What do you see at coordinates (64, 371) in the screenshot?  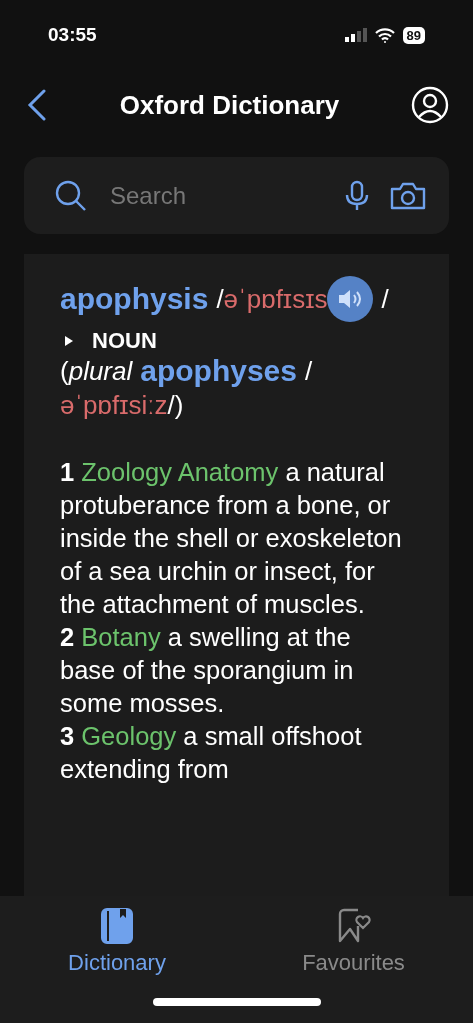 I see `punctuation: (` at bounding box center [64, 371].